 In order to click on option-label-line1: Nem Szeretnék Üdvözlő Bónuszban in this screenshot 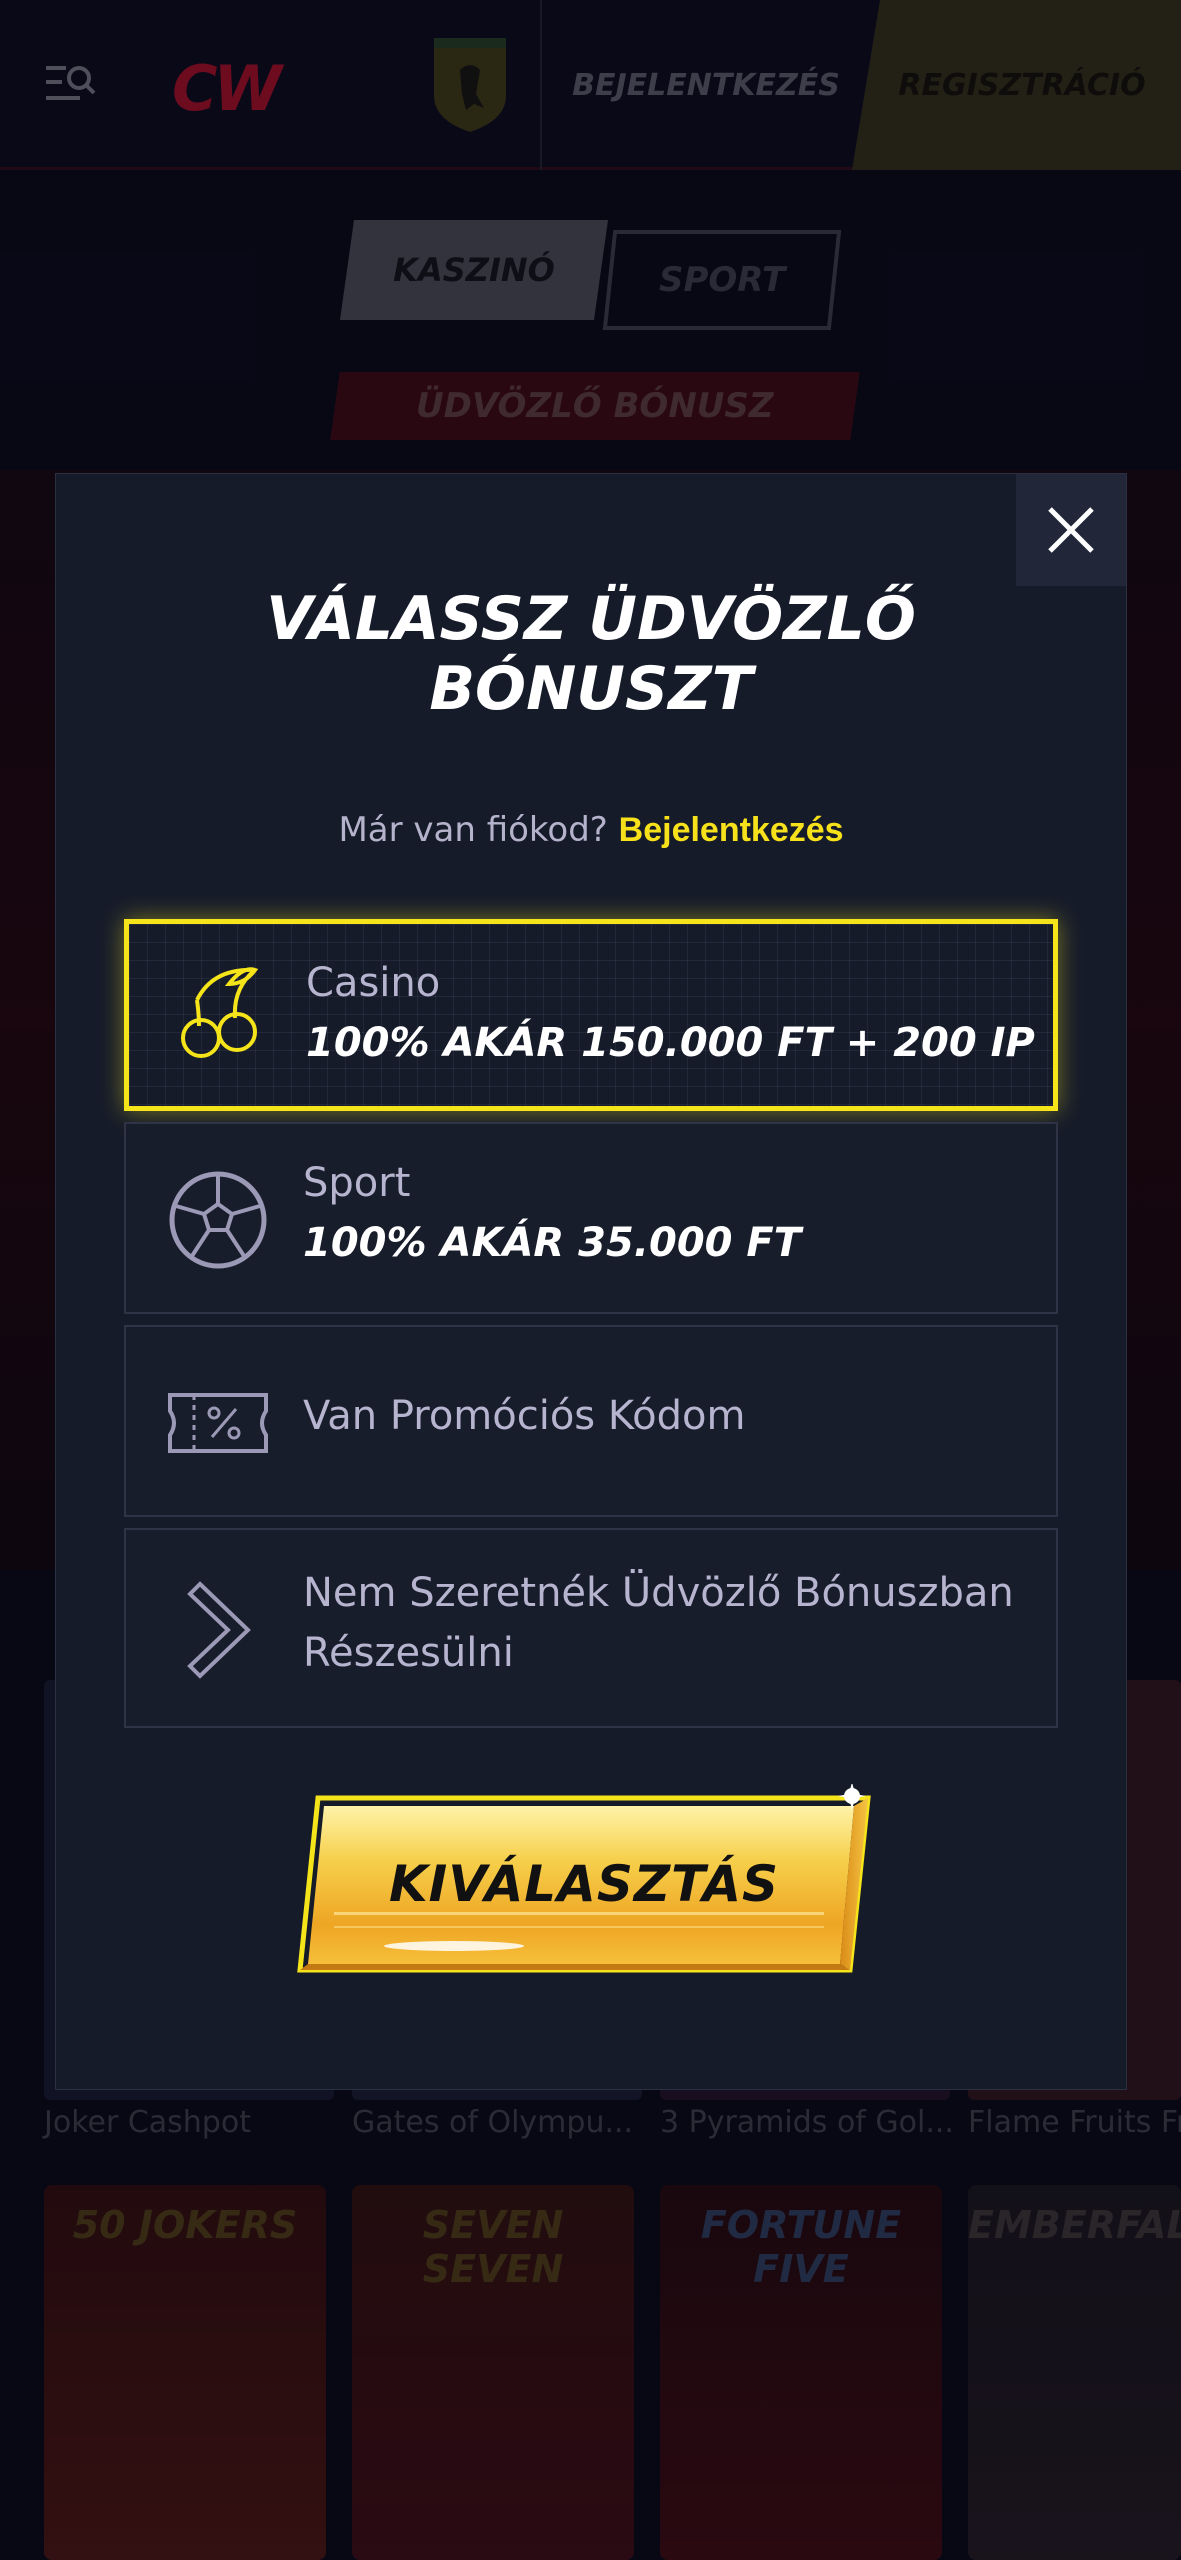, I will do `click(658, 1593)`.